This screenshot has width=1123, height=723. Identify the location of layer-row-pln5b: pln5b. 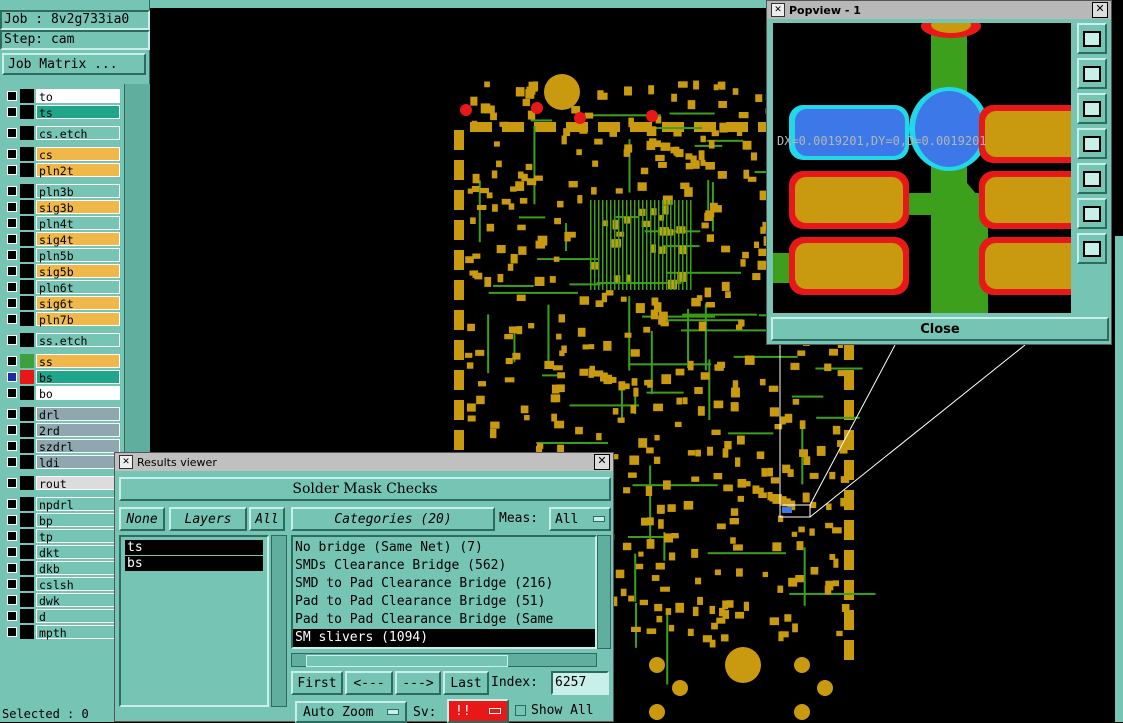
(61, 255).